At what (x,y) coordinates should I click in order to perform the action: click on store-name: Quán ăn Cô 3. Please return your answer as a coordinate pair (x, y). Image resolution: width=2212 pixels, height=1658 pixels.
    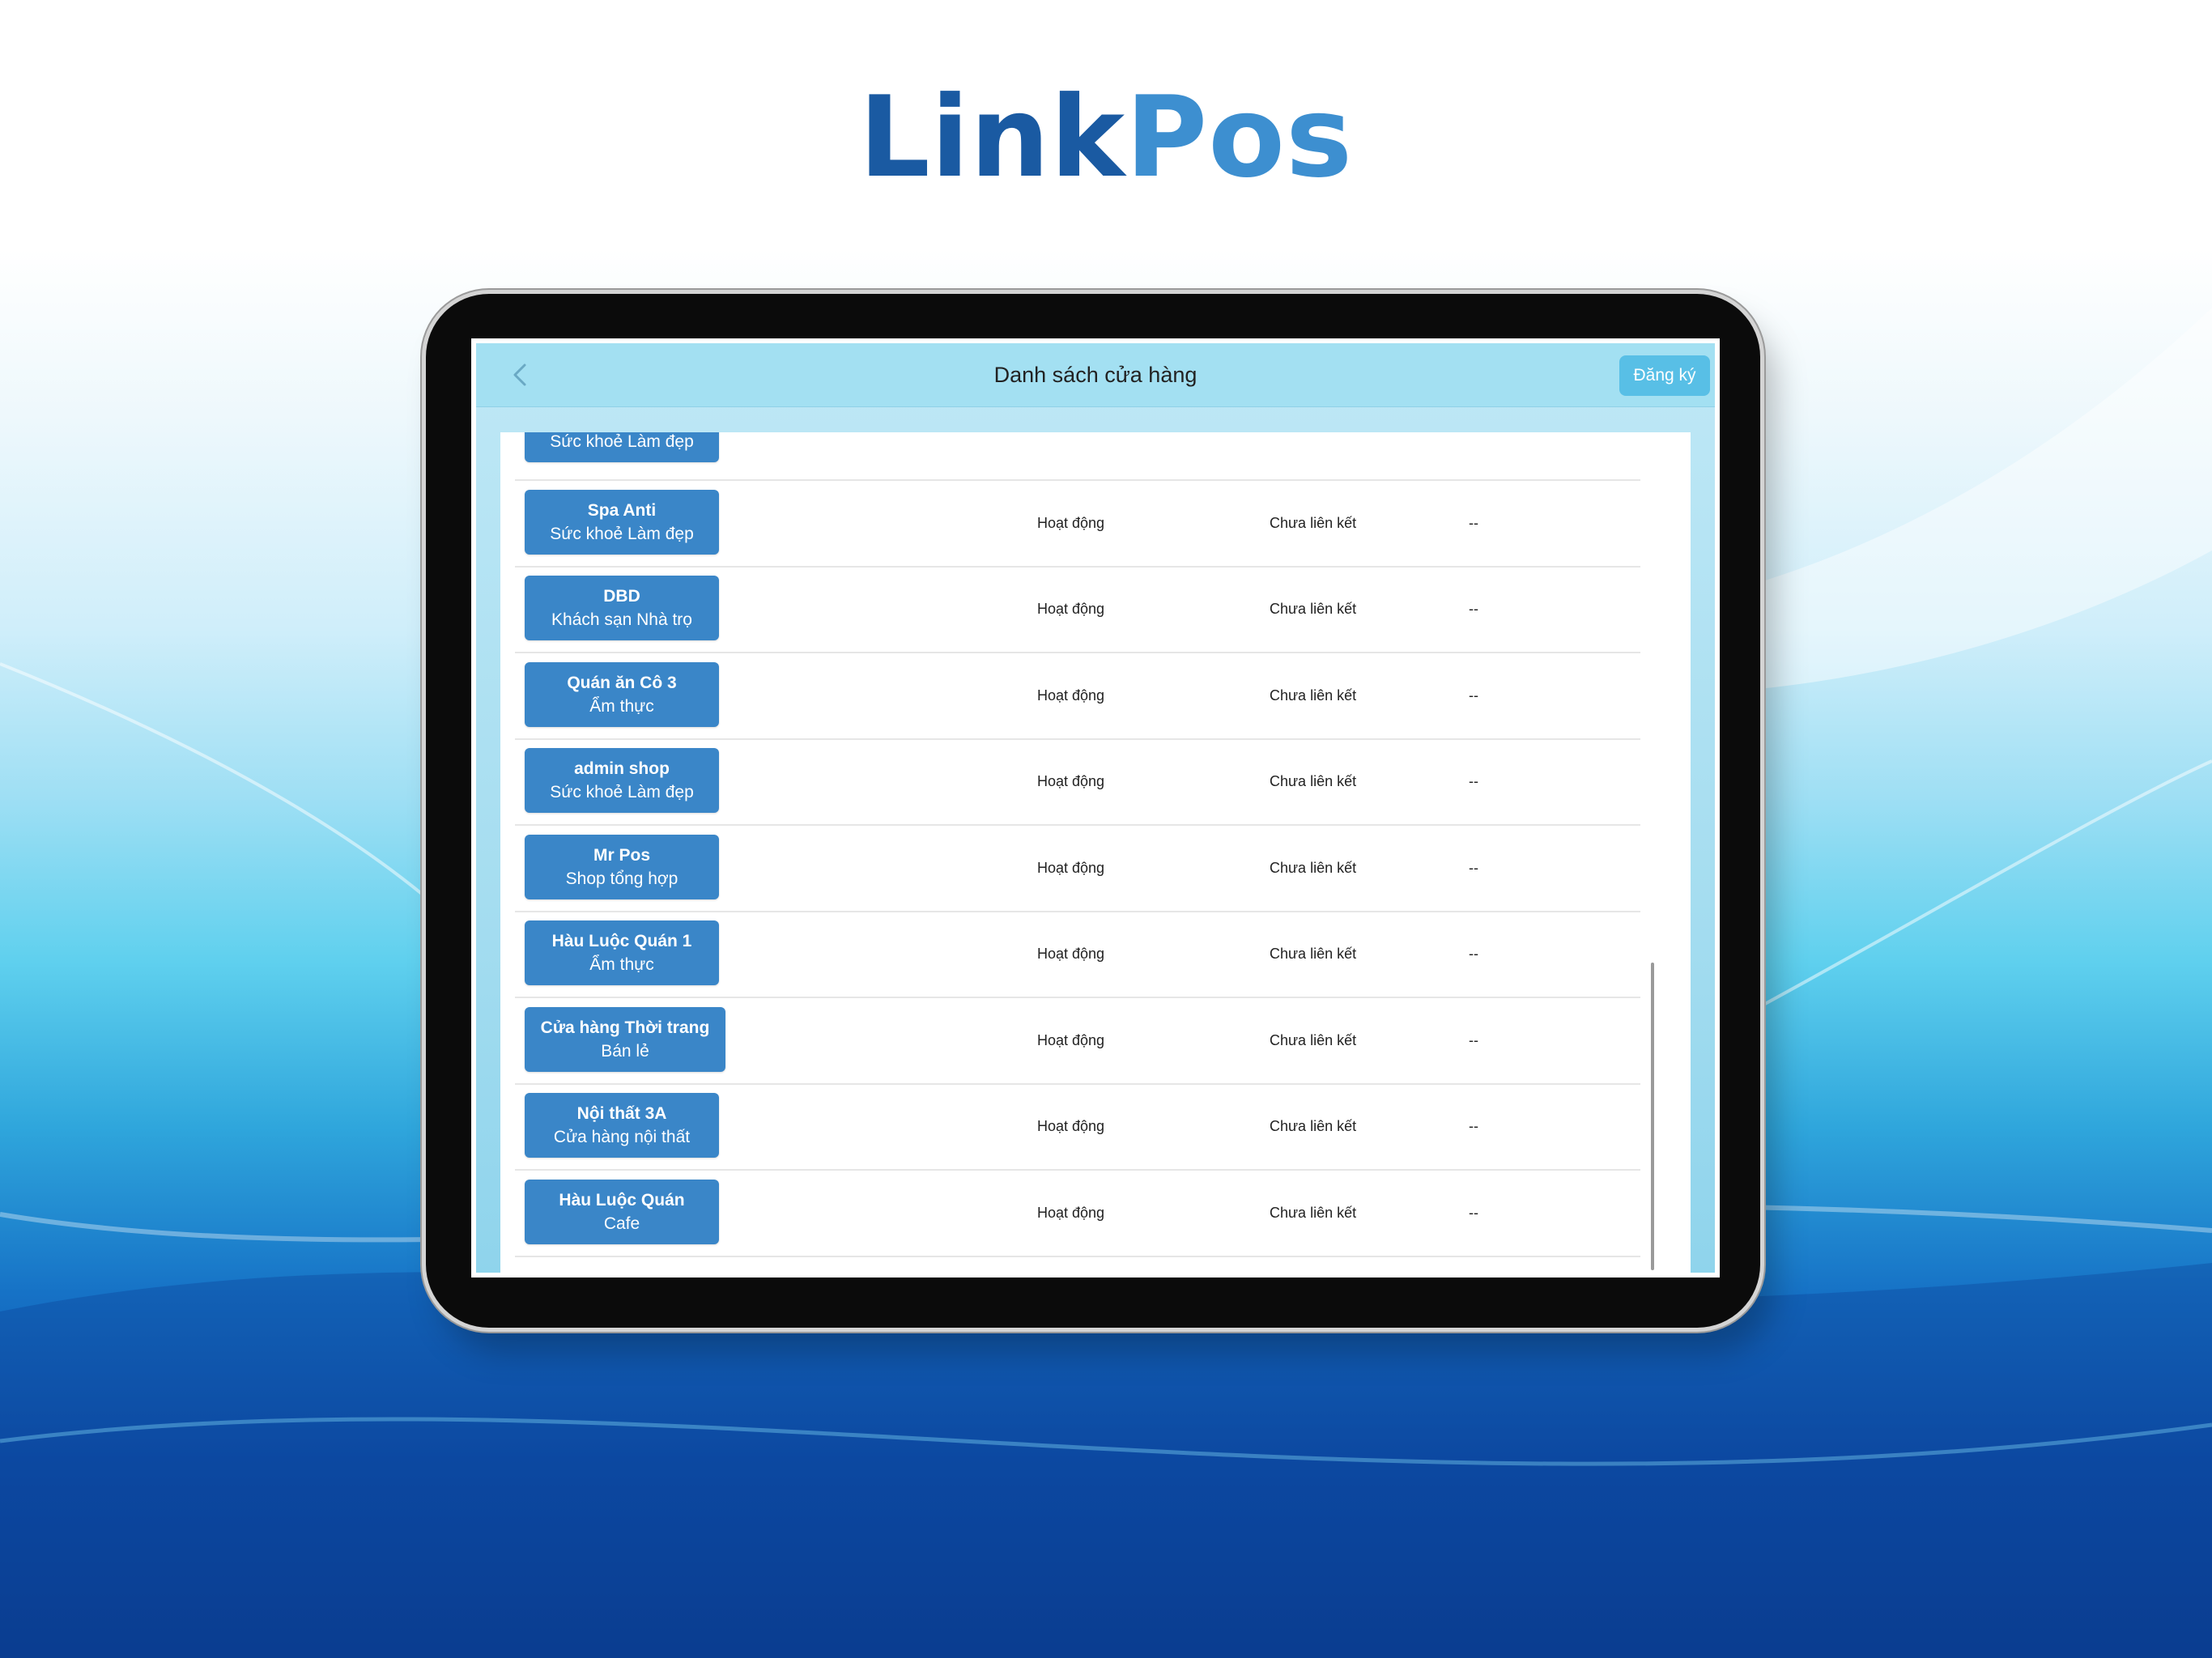
    Looking at the image, I should click on (622, 682).